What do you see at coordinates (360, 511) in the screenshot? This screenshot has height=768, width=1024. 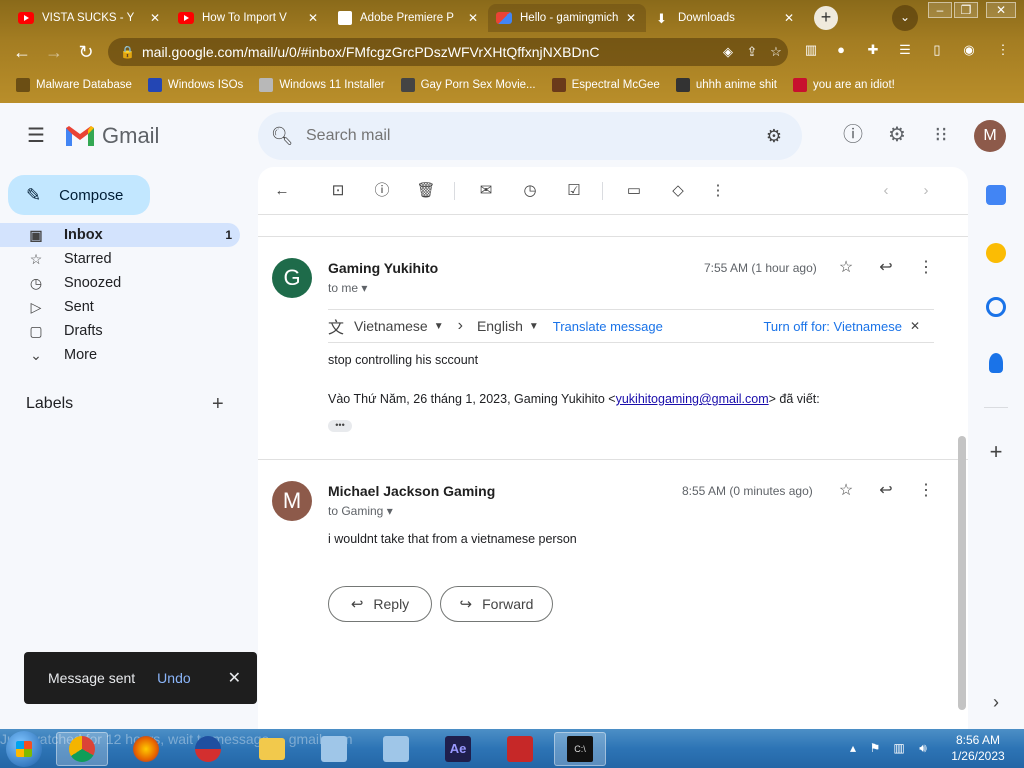 I see `recipient-line: to Gaming ▾` at bounding box center [360, 511].